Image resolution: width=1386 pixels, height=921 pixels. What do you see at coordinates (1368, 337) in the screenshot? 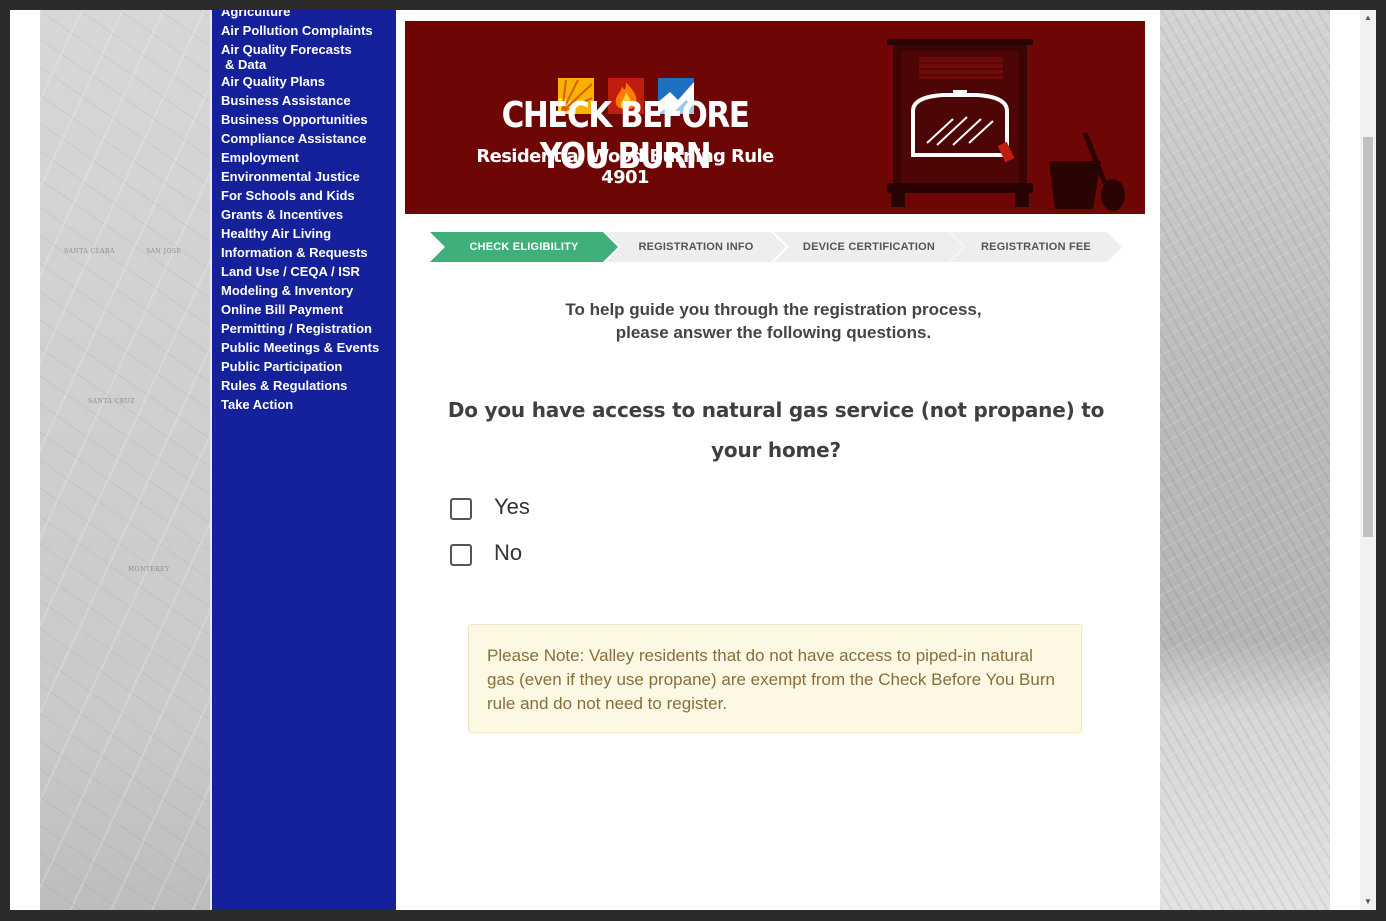
I see `scrollbar-thumb` at bounding box center [1368, 337].